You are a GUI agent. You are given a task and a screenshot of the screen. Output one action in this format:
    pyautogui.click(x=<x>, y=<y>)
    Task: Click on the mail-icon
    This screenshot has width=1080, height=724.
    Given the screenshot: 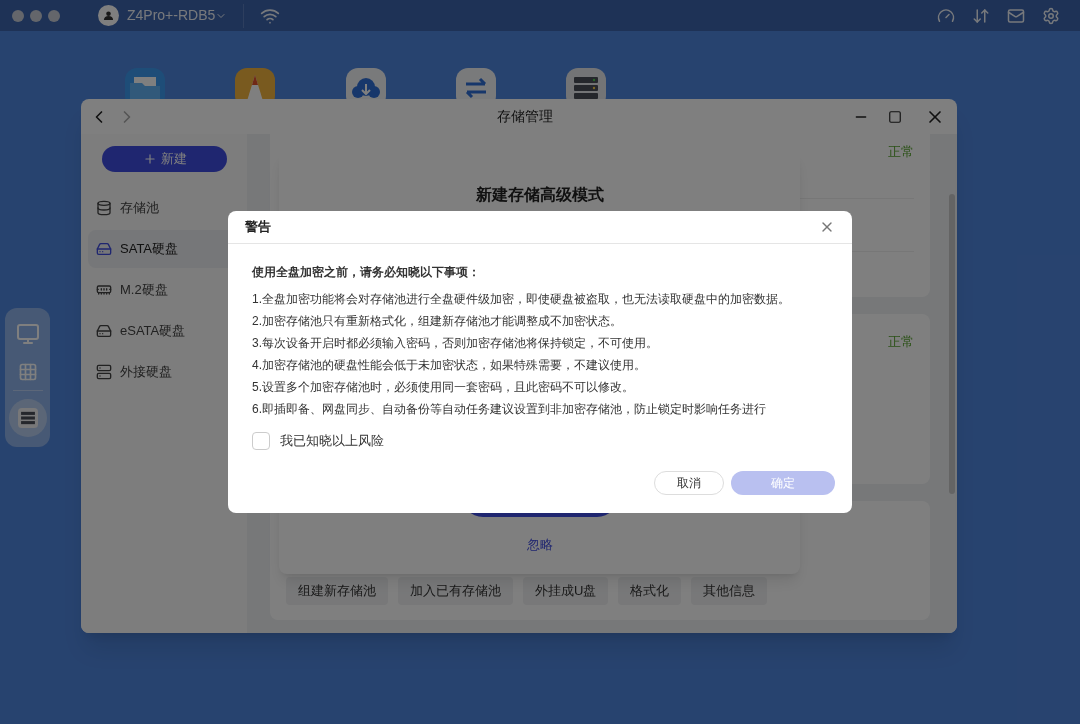 What is the action you would take?
    pyautogui.click(x=1016, y=15)
    